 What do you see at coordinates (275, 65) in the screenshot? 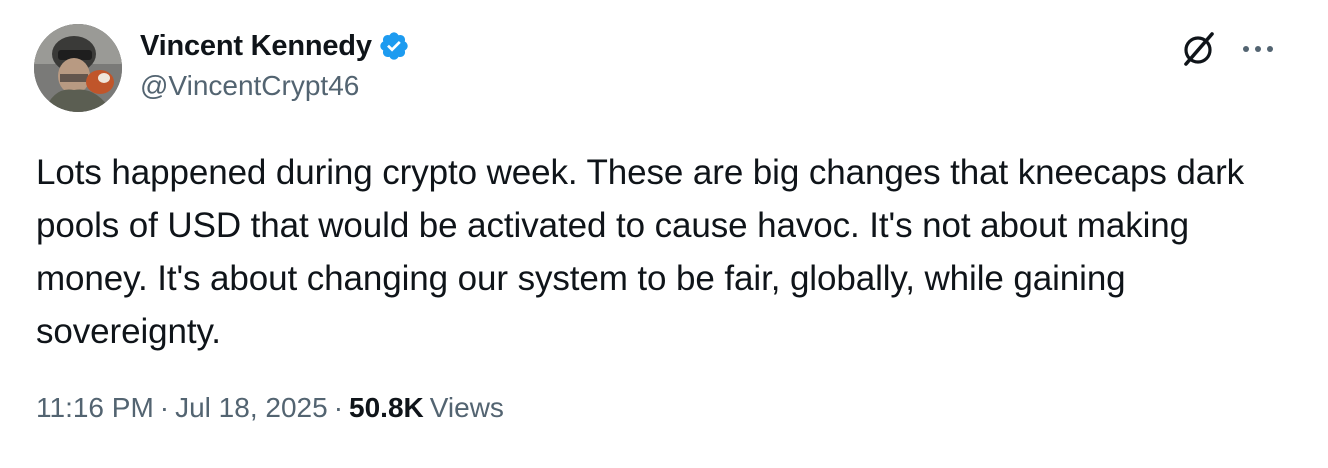
I see `author-block: Vincent Kennedy @VincentCrypt46` at bounding box center [275, 65].